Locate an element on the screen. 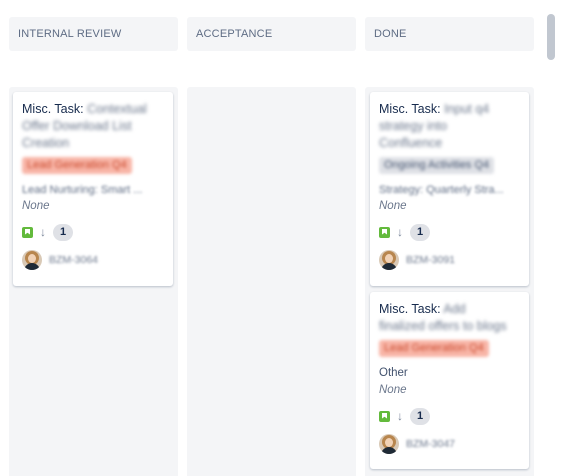 Image resolution: width=561 pixels, height=476 pixels. column-title: DONE is located at coordinates (390, 34).